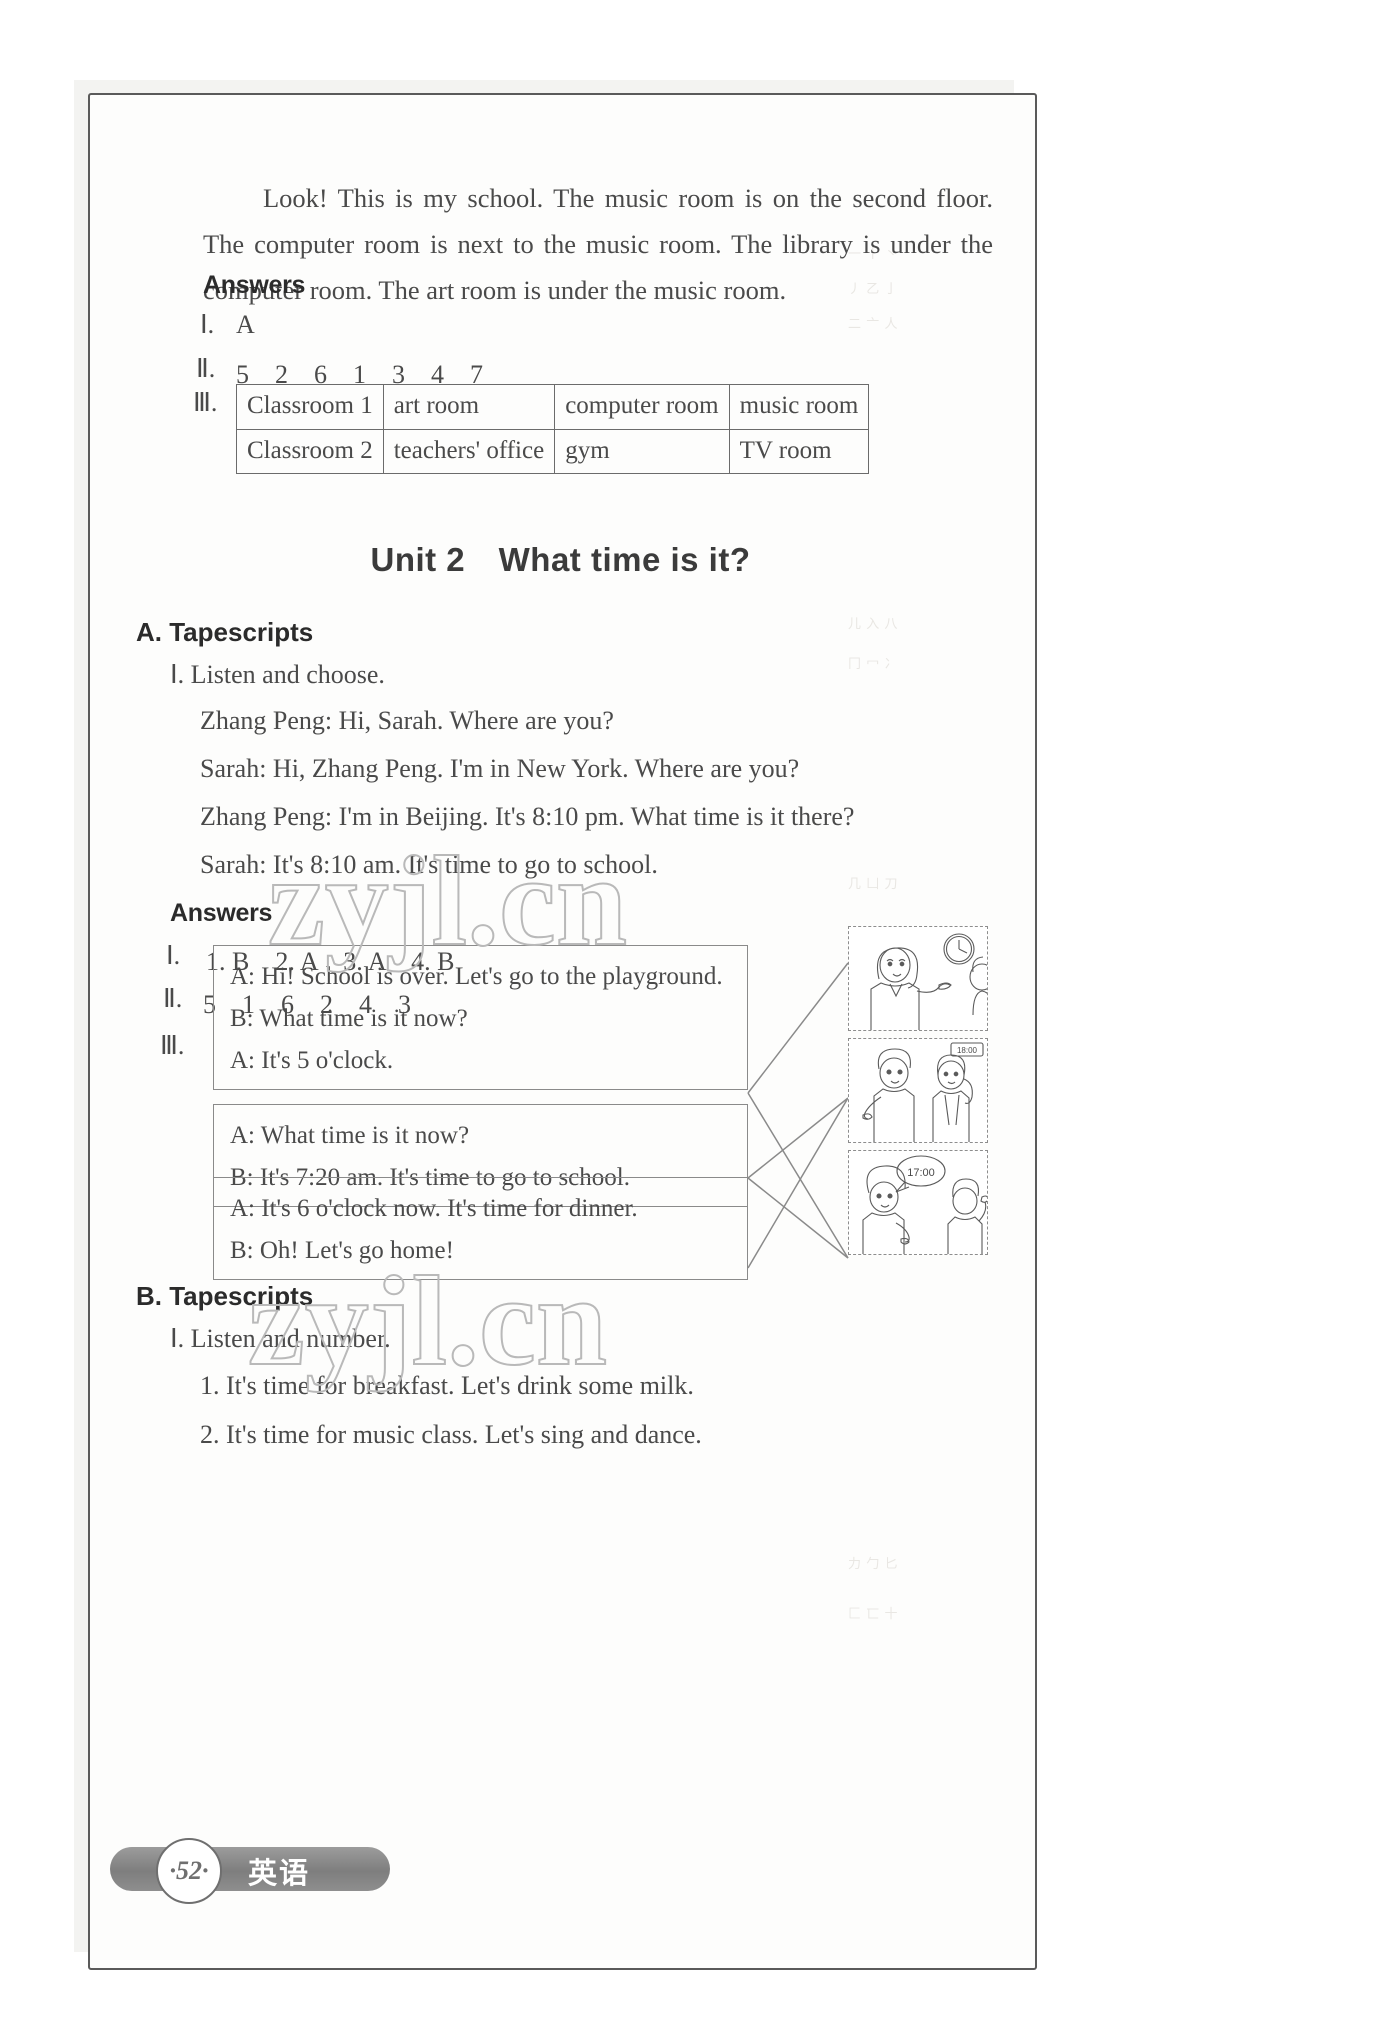 This screenshot has width=1393, height=2041. I want to click on picture-panel-3: 17:00, so click(918, 1202).